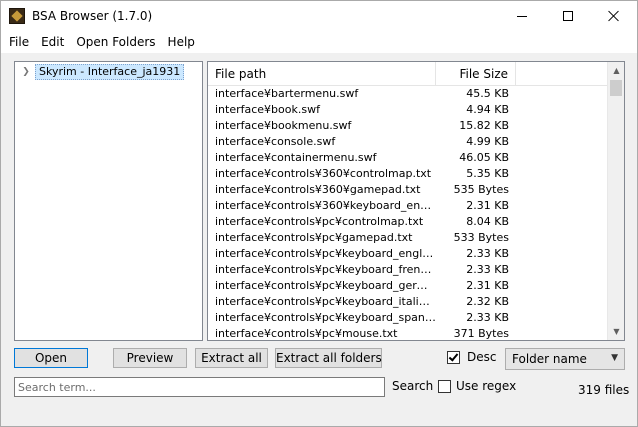 The height and width of the screenshot is (427, 638). I want to click on sort-dropdown-value: Folder name, so click(549, 359).